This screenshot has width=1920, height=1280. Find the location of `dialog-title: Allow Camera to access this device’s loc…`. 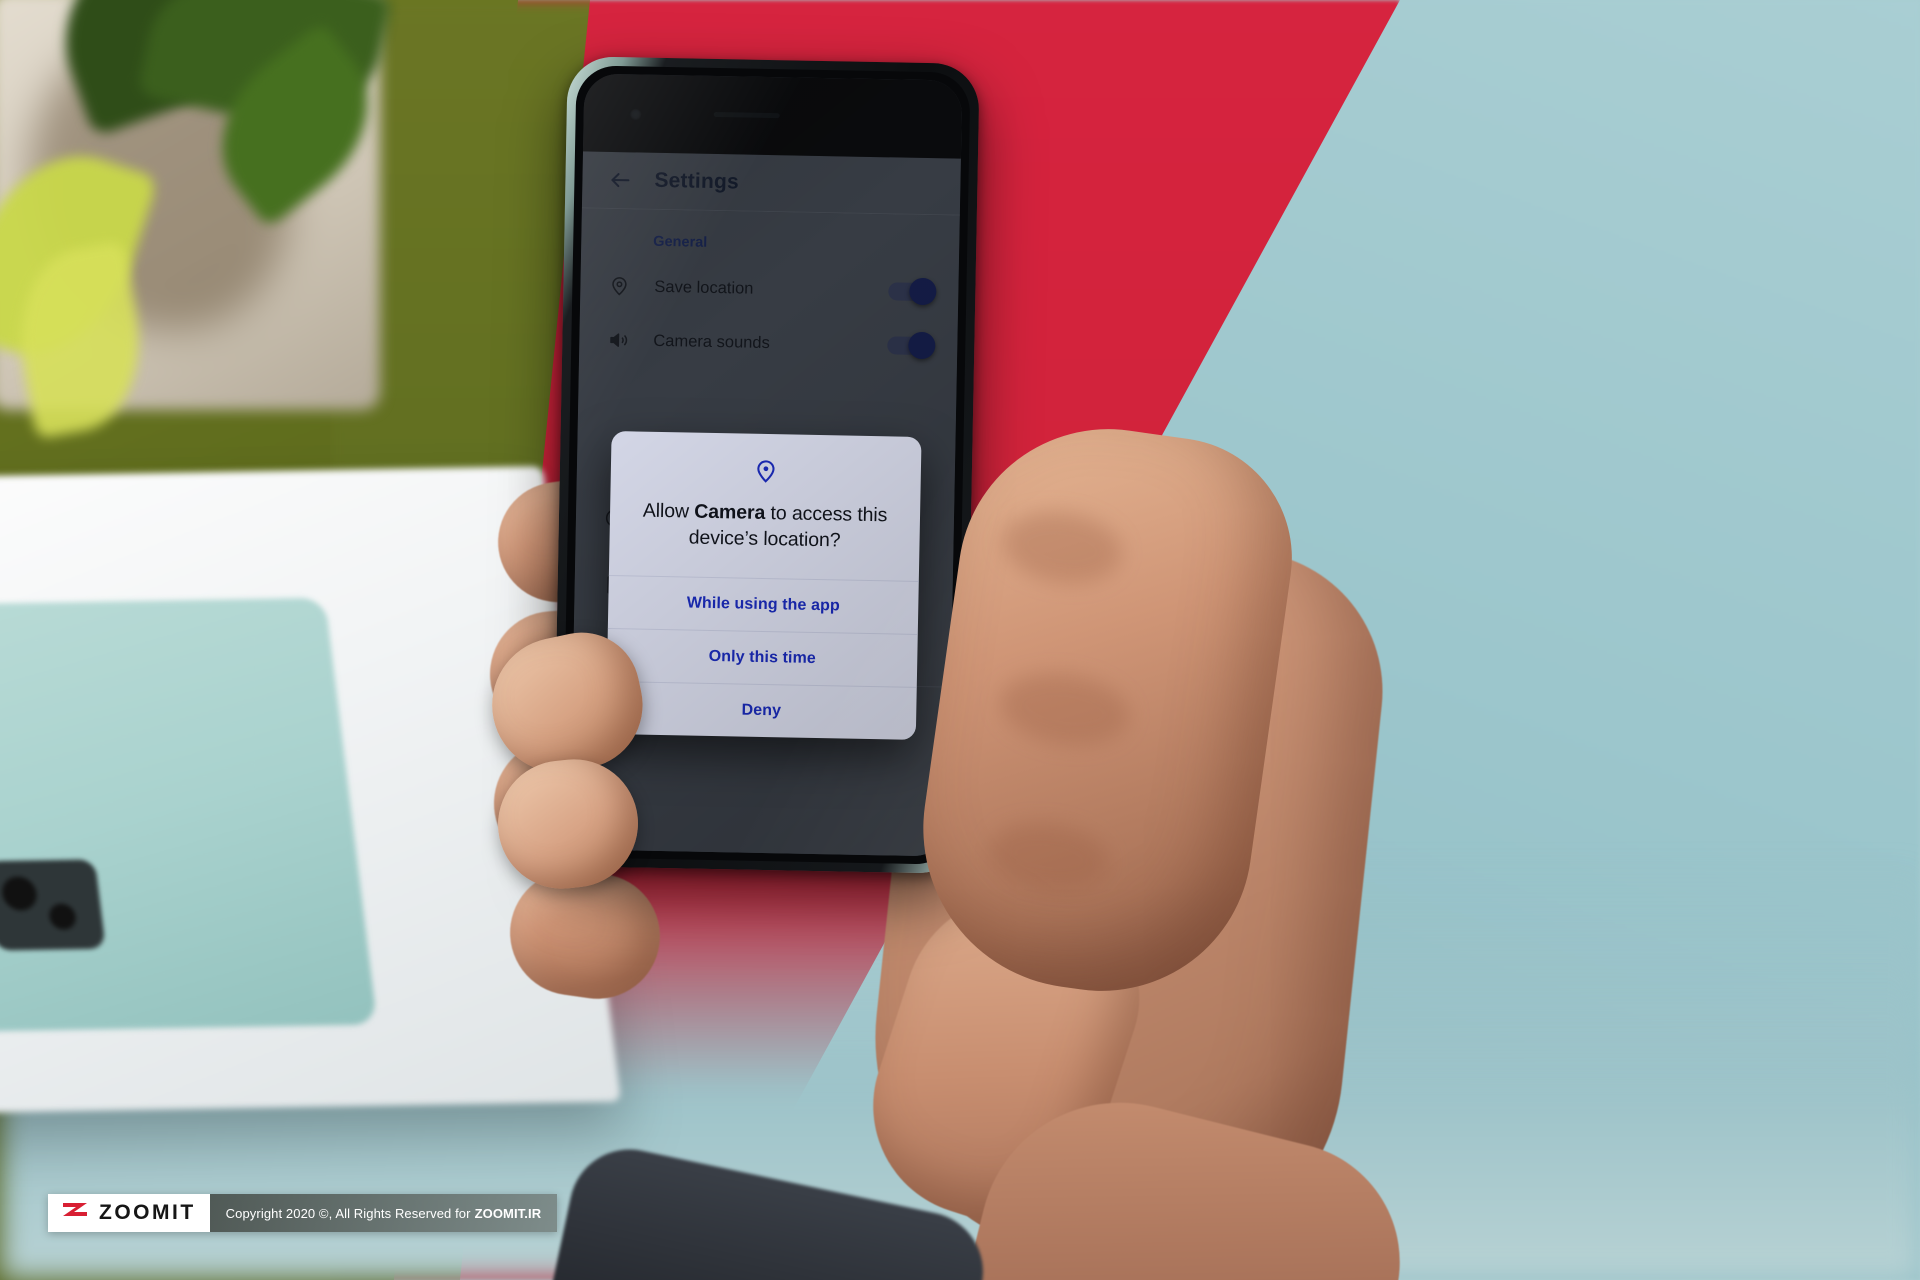

dialog-title: Allow Camera to access this device’s loc… is located at coordinates (764, 526).